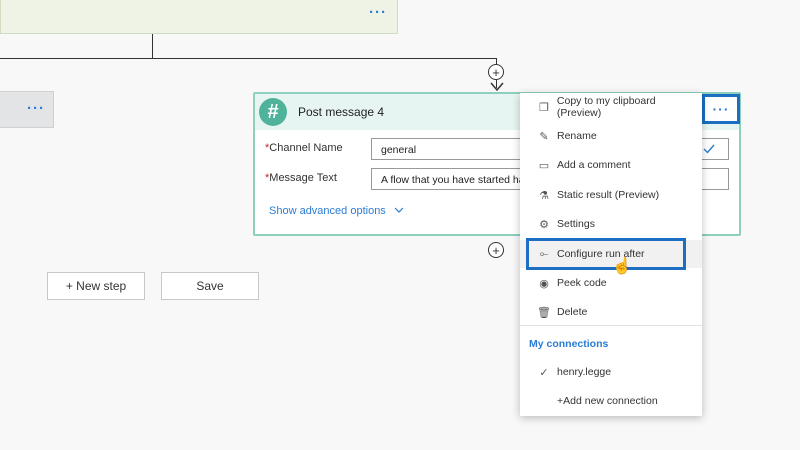 This screenshot has height=450, width=800. Describe the element at coordinates (544, 224) in the screenshot. I see `gear-icon: ⚙` at that location.